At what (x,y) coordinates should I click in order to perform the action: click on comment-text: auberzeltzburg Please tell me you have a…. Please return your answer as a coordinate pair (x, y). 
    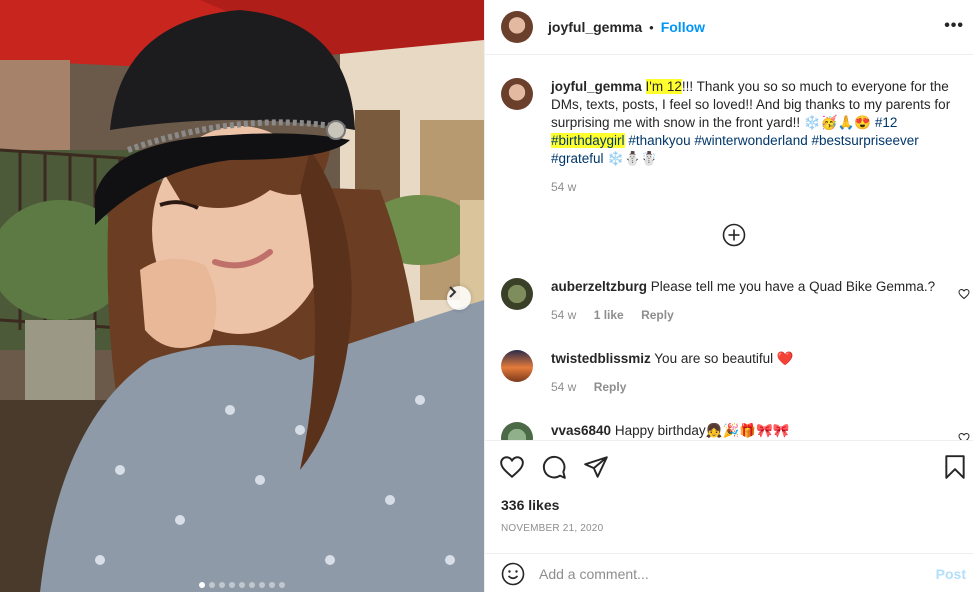
    Looking at the image, I should click on (756, 301).